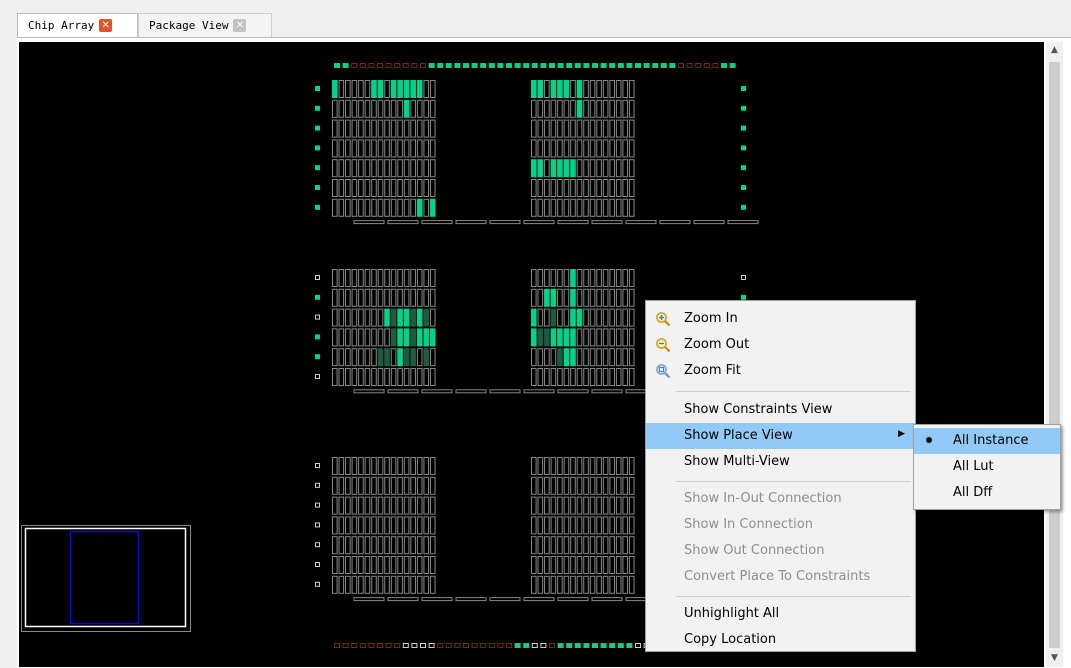 The width and height of the screenshot is (1071, 668). Describe the element at coordinates (780, 410) in the screenshot. I see `menu-item-show-constraints-view: Show Constraints View` at that location.